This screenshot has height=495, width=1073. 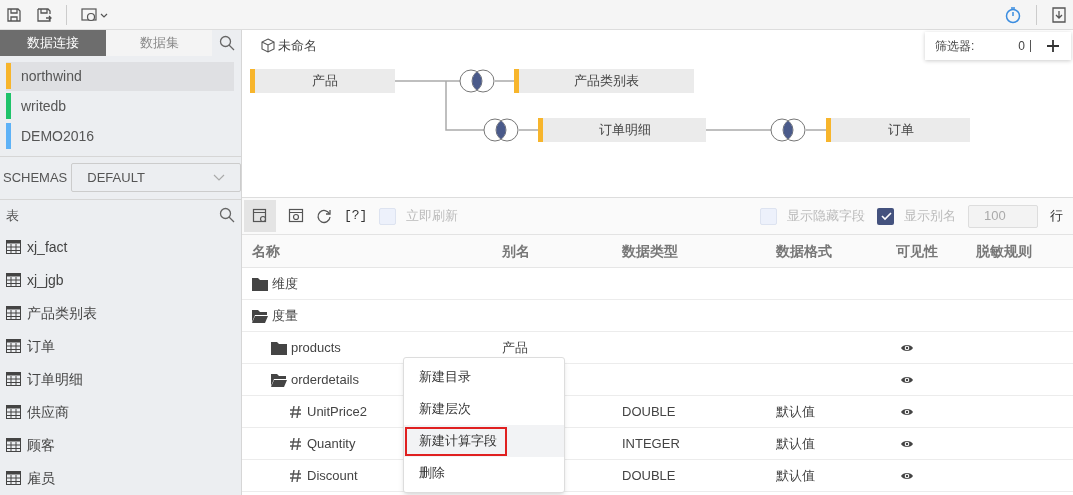 I want to click on table-node: 订单, so click(x=898, y=130).